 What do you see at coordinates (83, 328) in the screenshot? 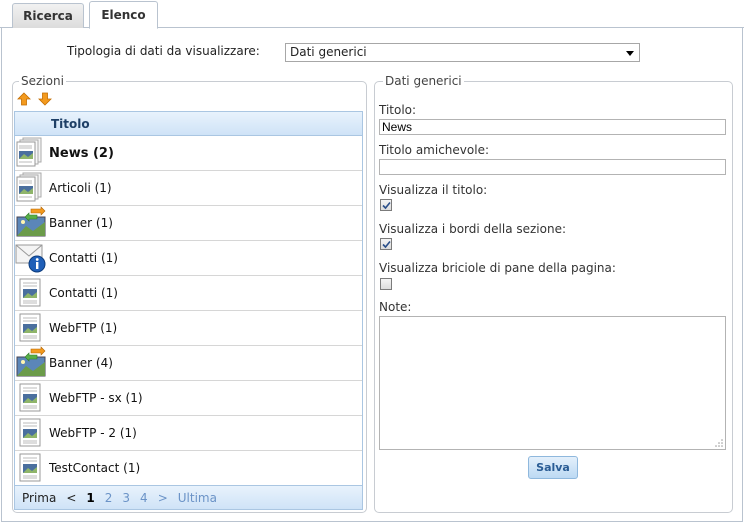
I see `row-title: WebFTP (1)` at bounding box center [83, 328].